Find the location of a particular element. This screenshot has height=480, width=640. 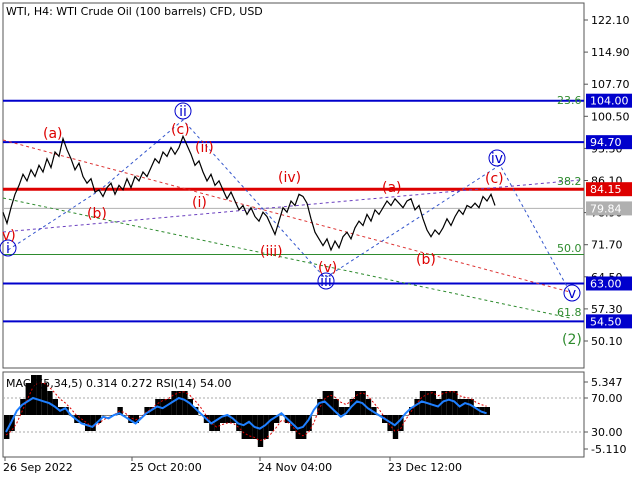

fib-label: 23.6 is located at coordinates (569, 100).